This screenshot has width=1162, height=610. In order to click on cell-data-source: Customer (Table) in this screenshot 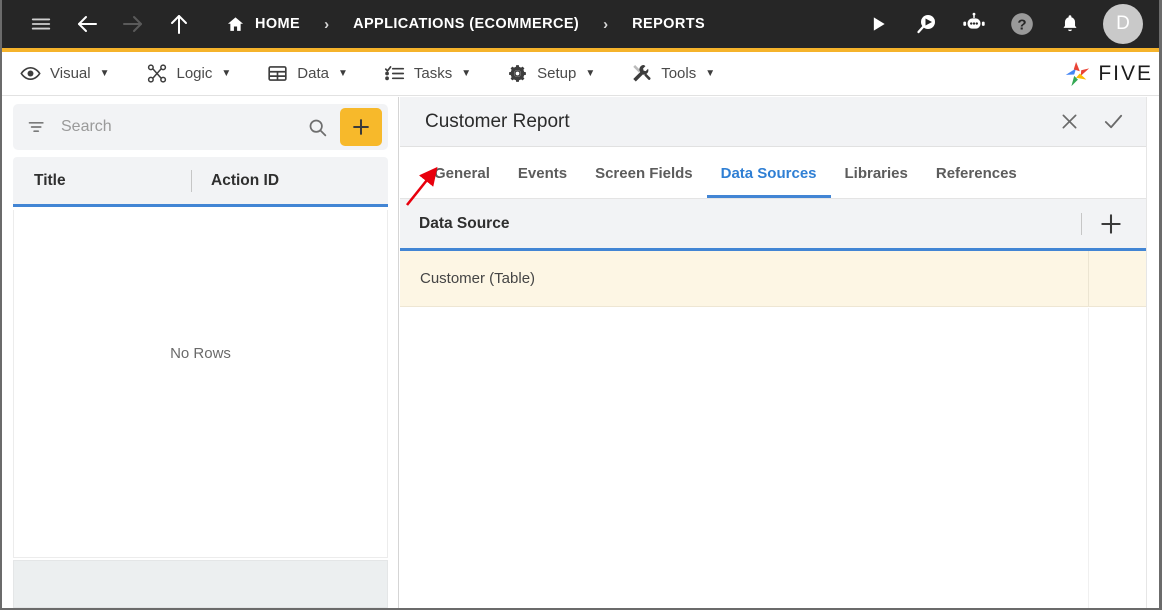, I will do `click(478, 278)`.